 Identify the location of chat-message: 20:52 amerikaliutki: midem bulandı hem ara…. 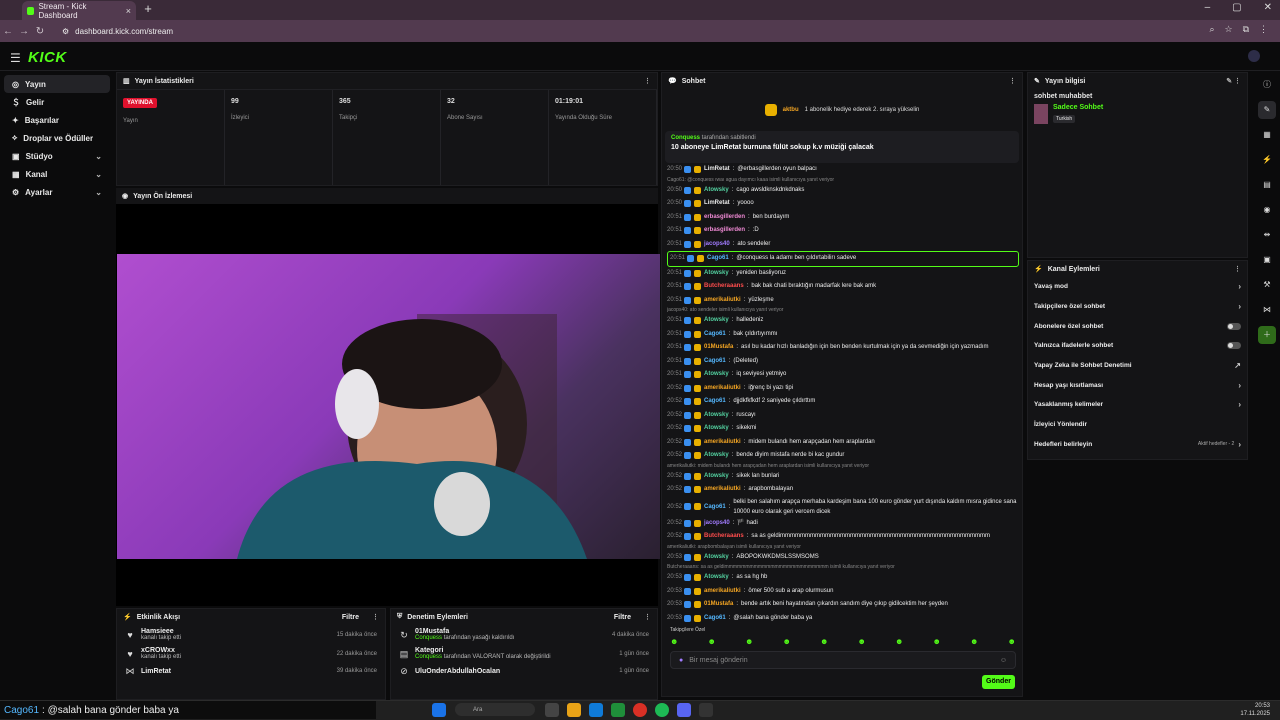
(843, 443).